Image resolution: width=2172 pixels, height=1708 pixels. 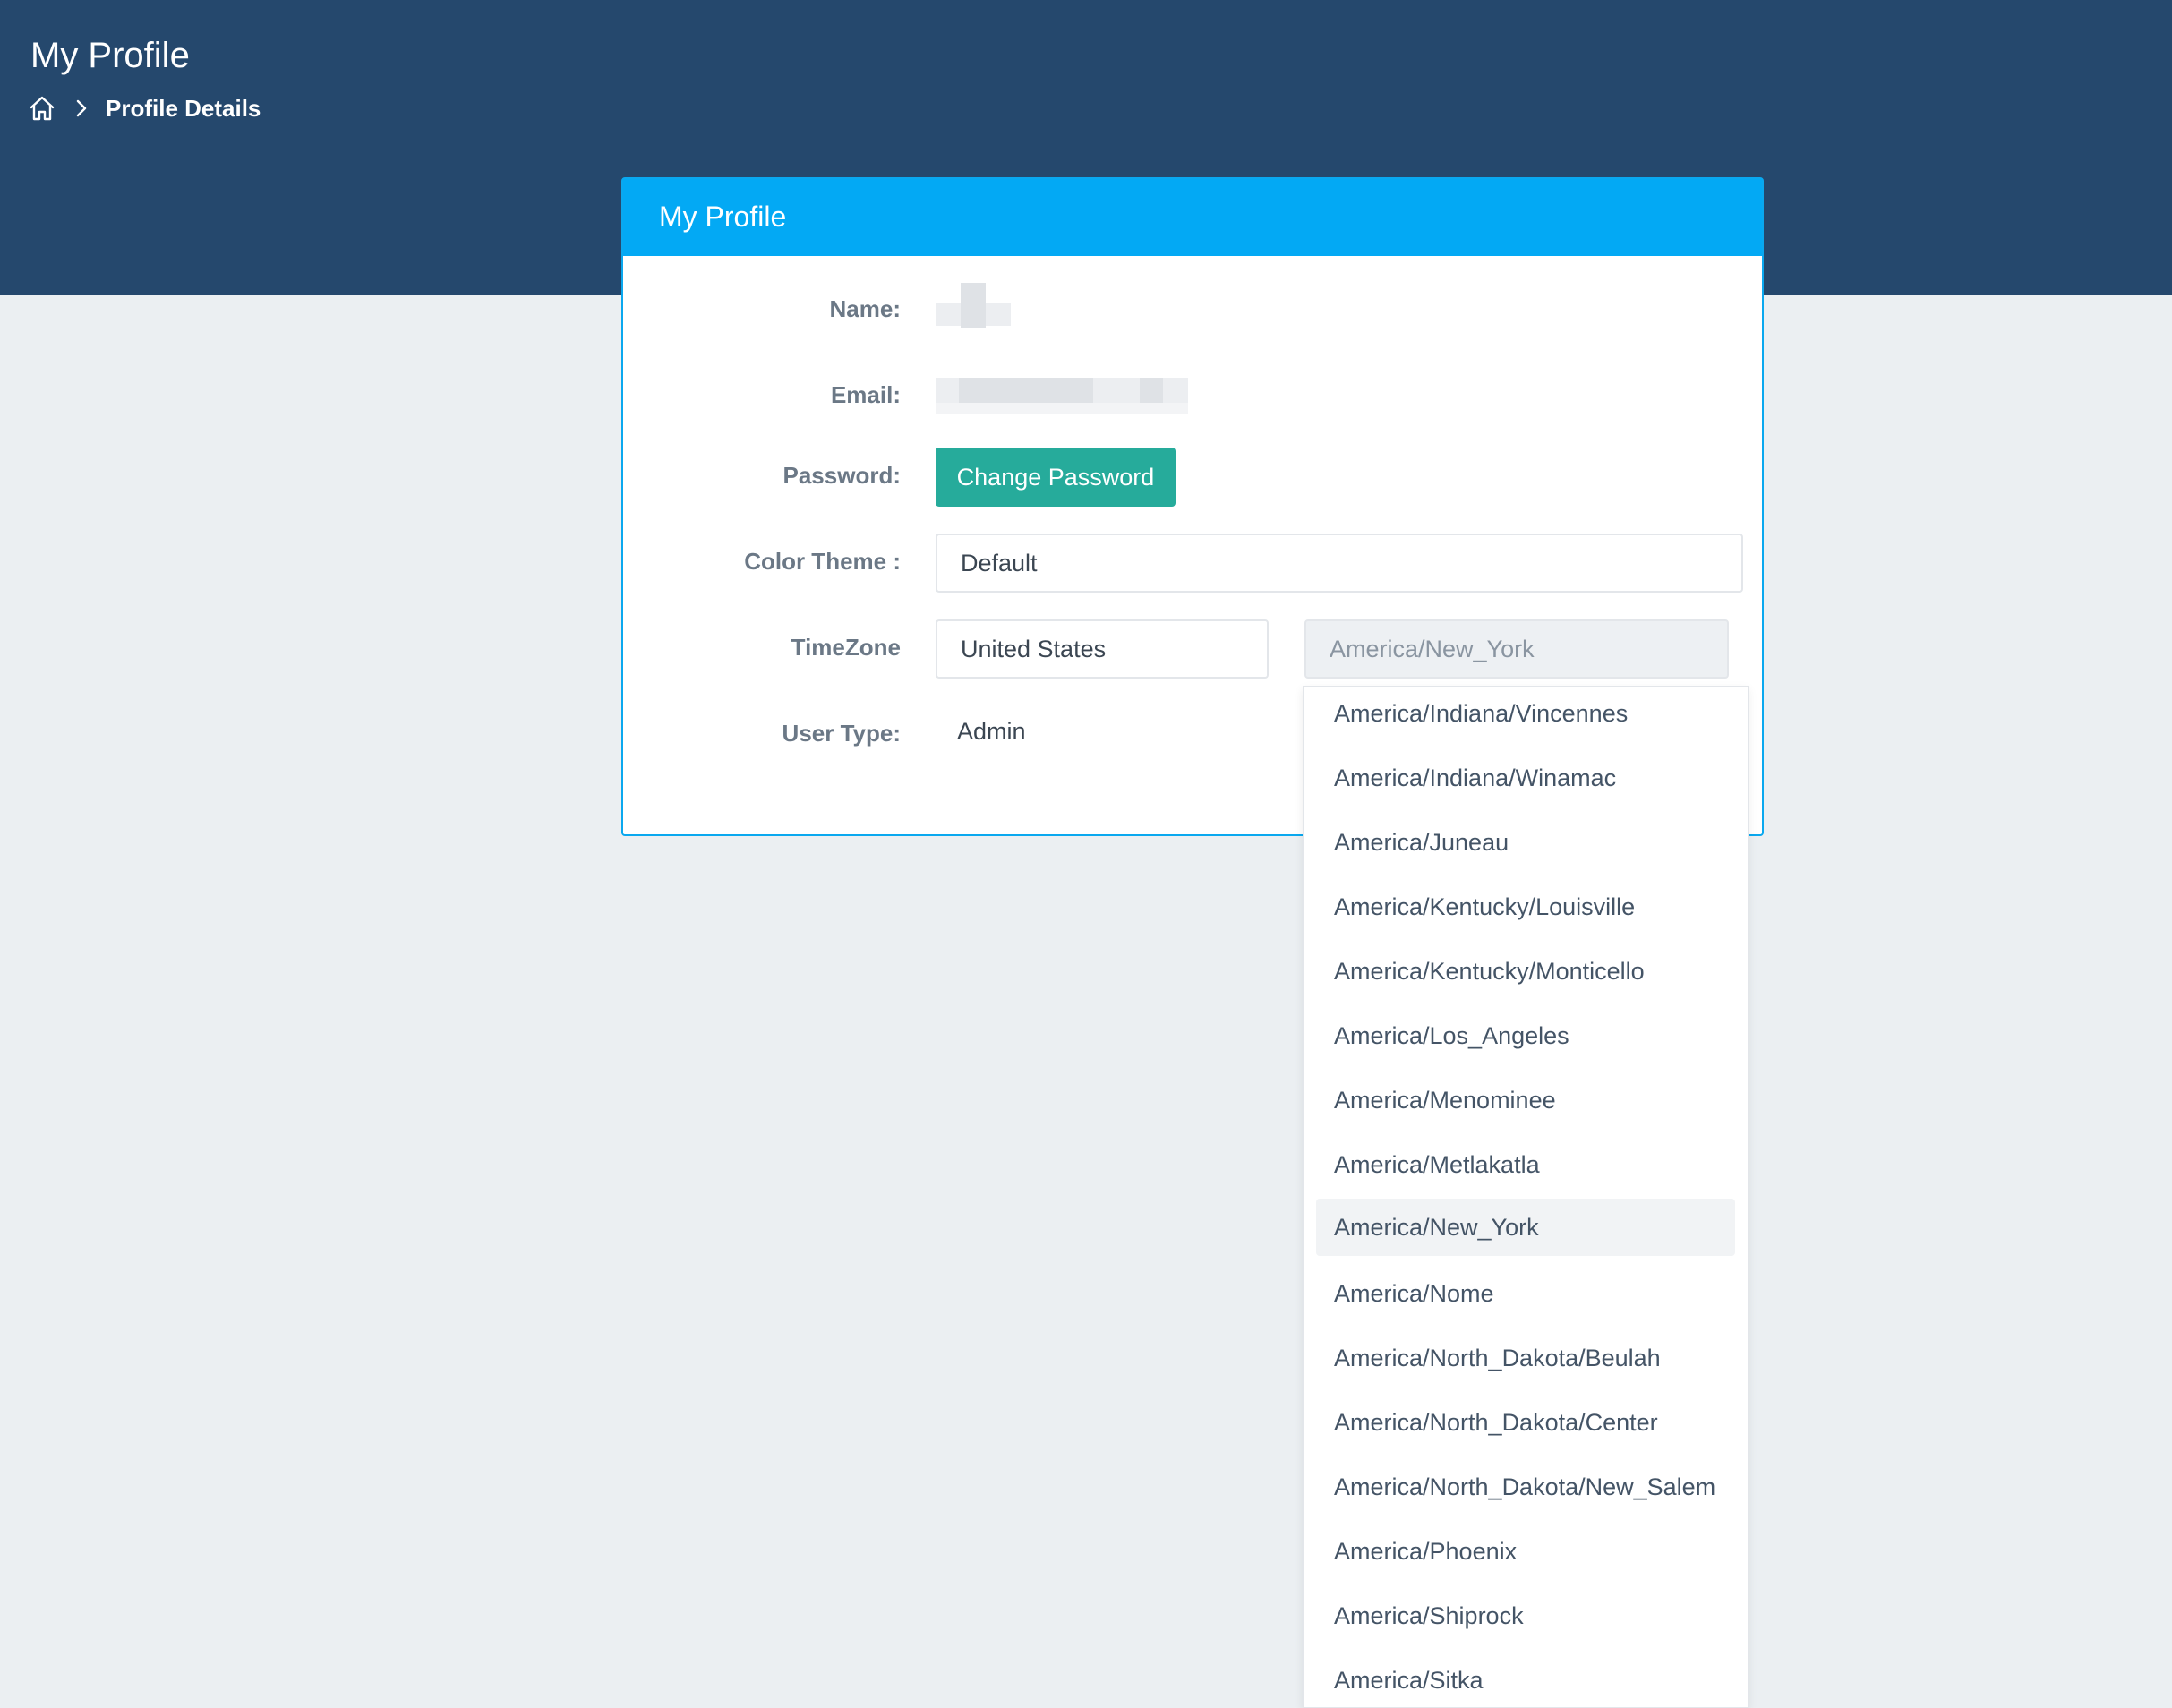 I want to click on color-theme-label: Color Theme :, so click(x=822, y=561).